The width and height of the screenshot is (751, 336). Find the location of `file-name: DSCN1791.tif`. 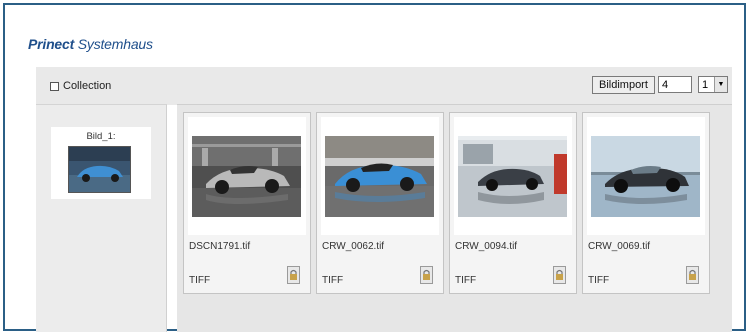

file-name: DSCN1791.tif is located at coordinates (220, 246).